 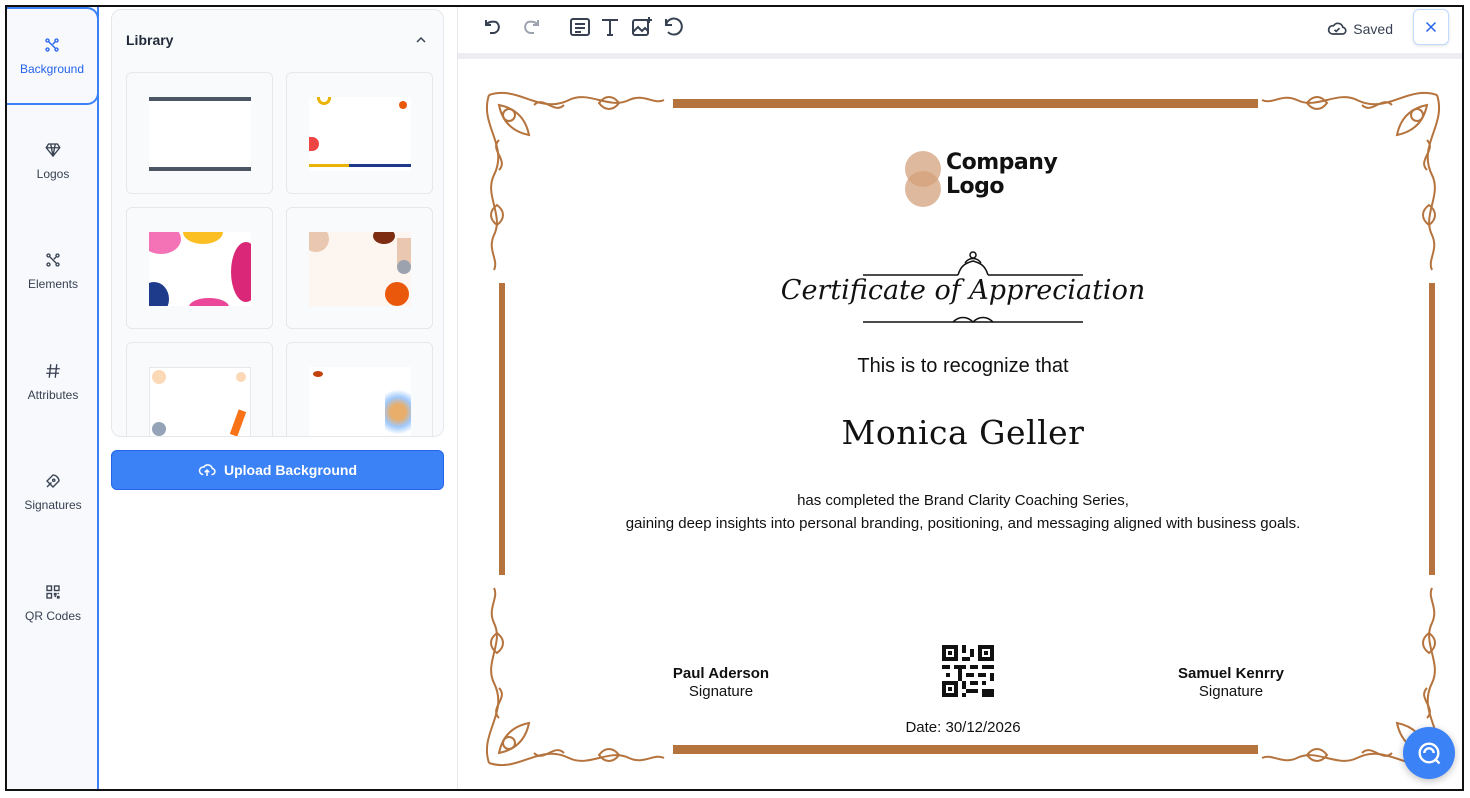 I want to click on close-icon, so click(x=1431, y=27).